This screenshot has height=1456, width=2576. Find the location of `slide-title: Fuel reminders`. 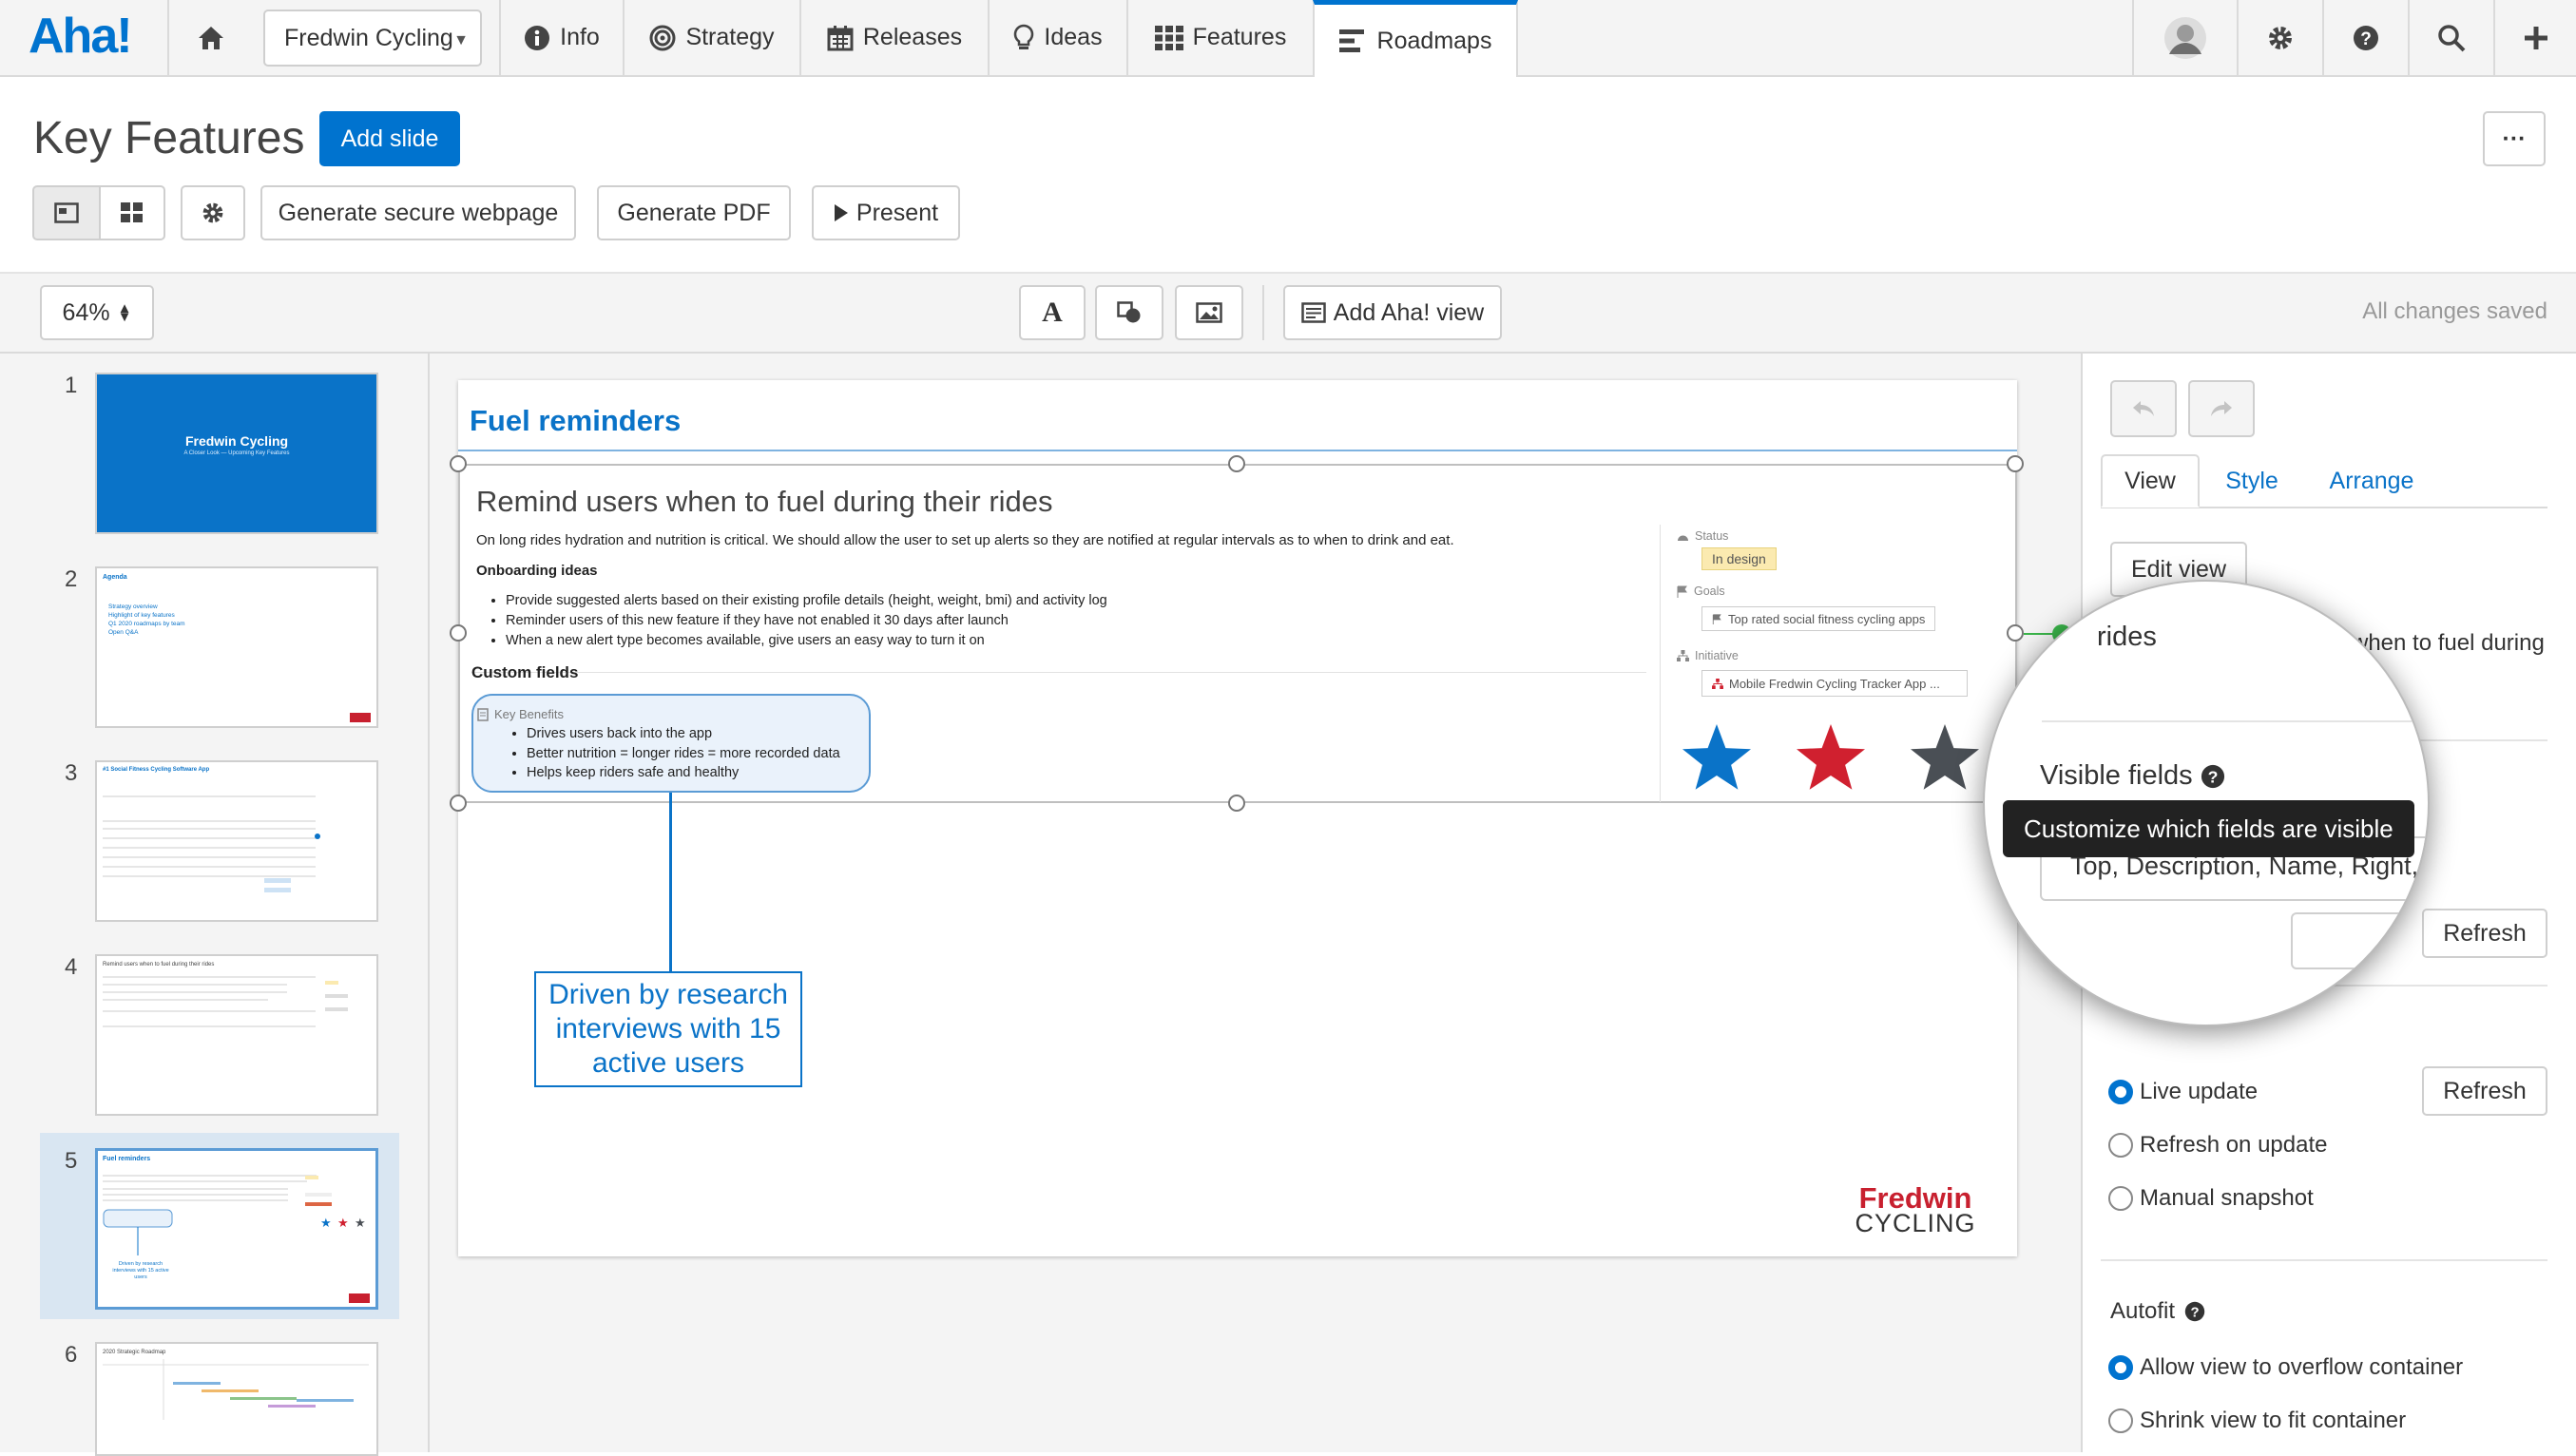

slide-title: Fuel reminders is located at coordinates (575, 421).